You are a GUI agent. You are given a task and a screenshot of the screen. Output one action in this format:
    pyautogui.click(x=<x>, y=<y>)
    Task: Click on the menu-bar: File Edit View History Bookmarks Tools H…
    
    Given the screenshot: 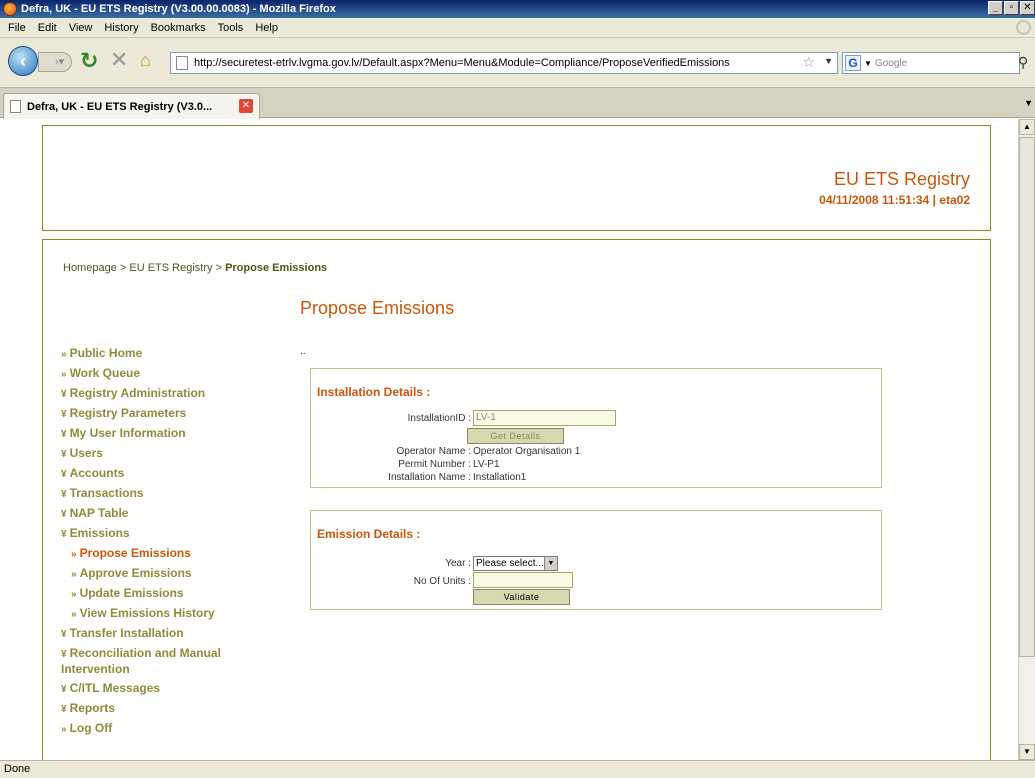 What is the action you would take?
    pyautogui.click(x=517, y=28)
    